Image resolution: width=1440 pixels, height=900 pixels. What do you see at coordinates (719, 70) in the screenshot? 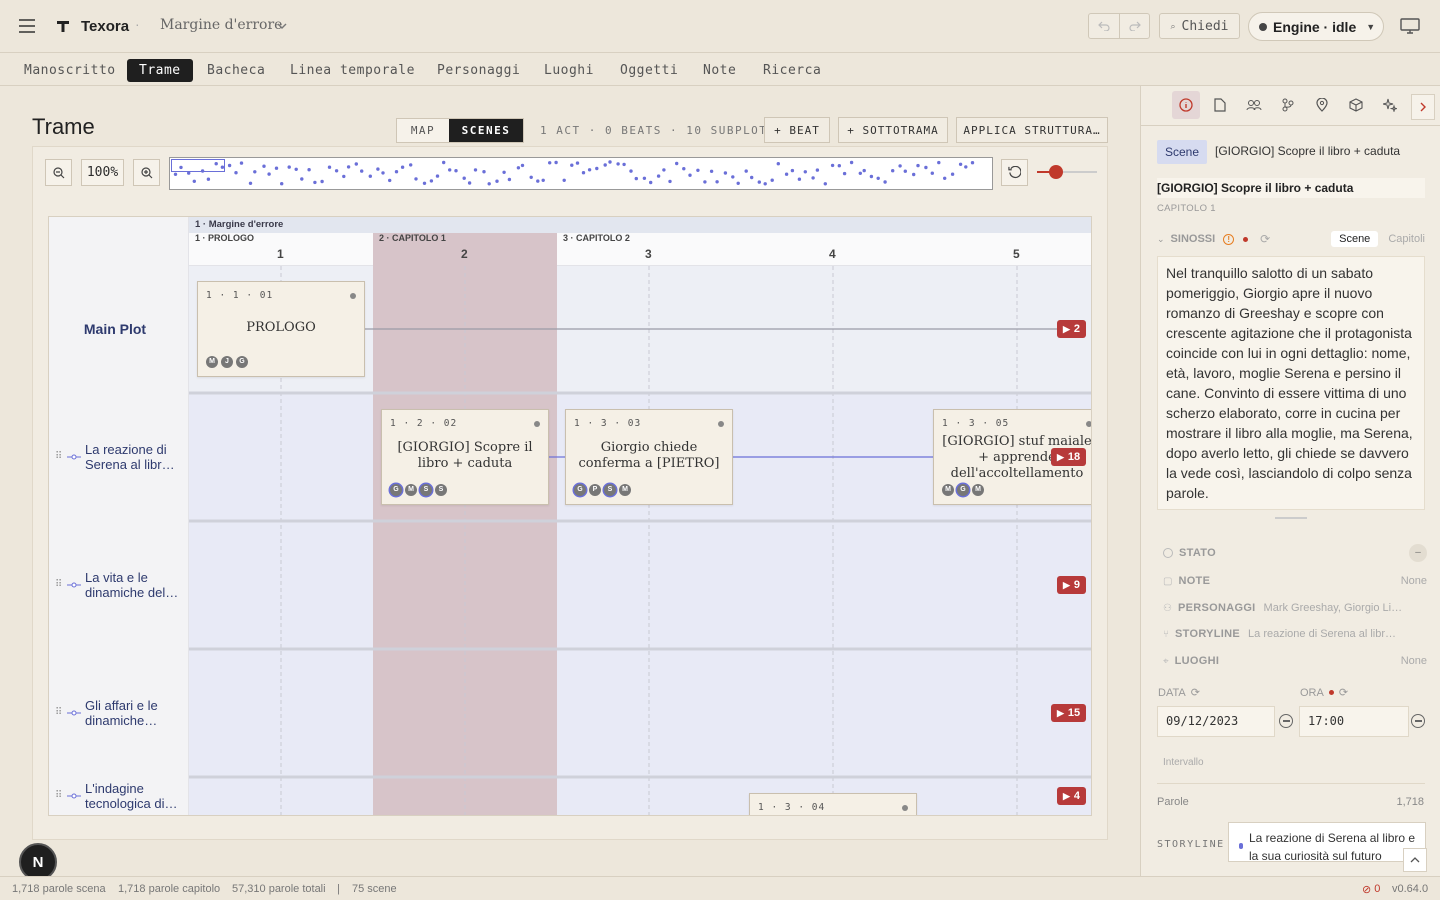
I see `tab-note: Note` at bounding box center [719, 70].